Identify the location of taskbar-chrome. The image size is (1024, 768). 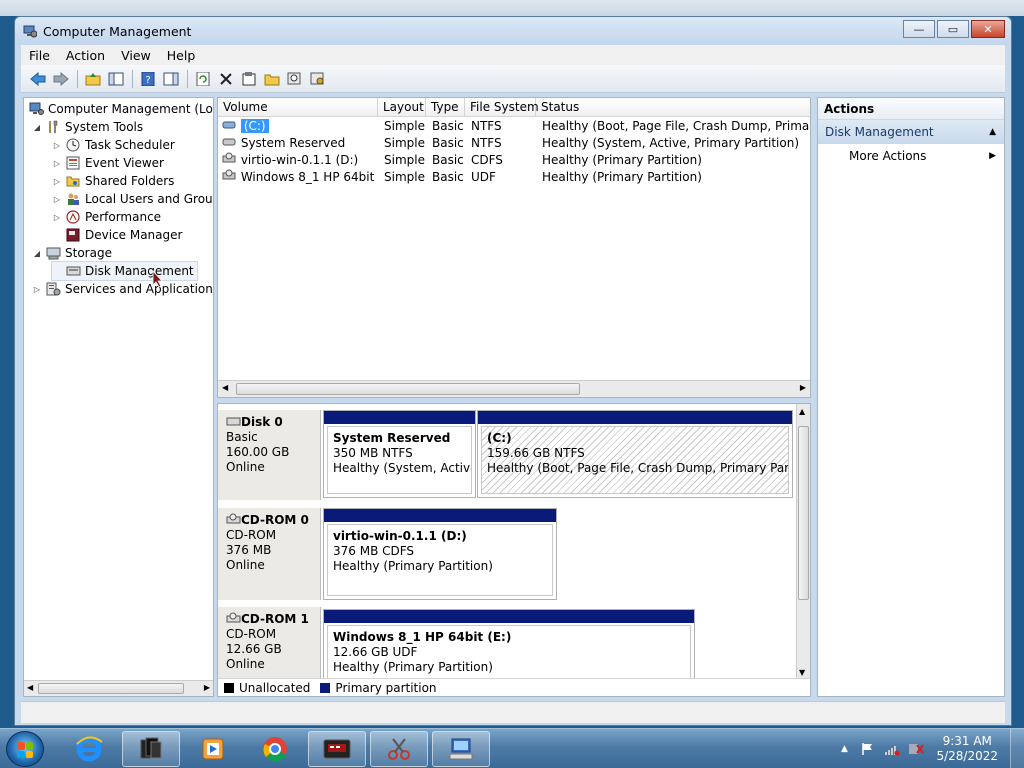
(275, 749).